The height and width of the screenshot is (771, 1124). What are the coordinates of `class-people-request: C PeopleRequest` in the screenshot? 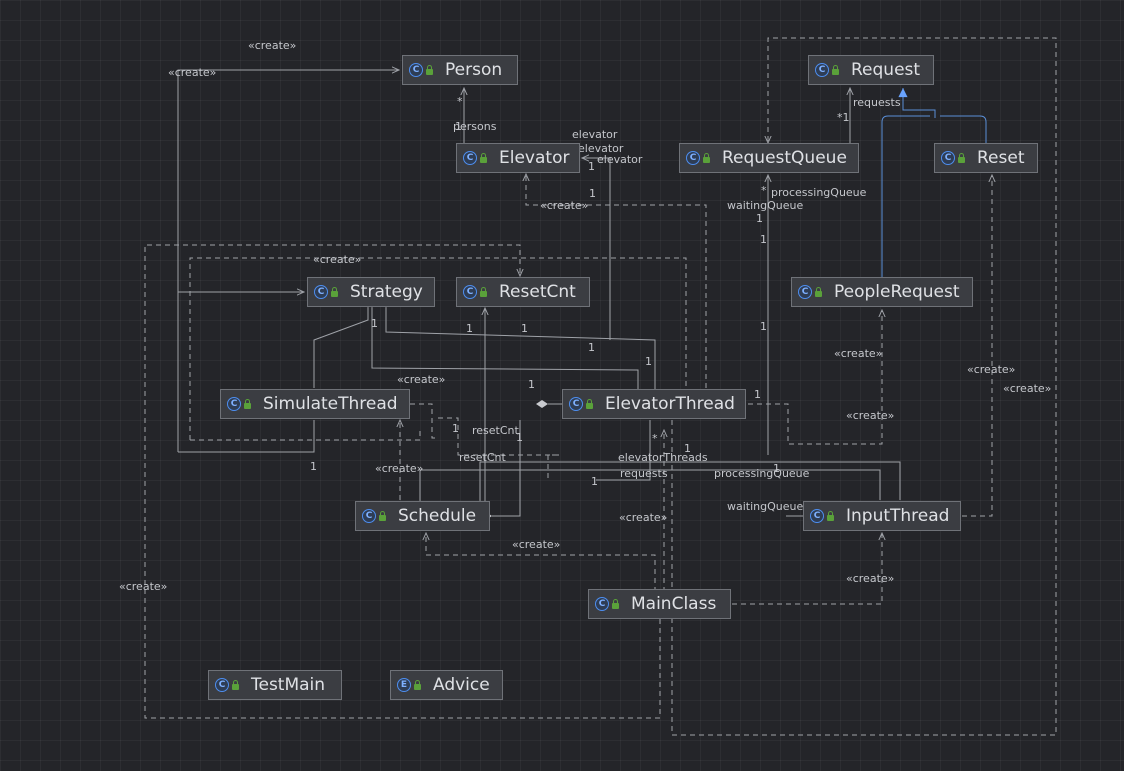 It's located at (882, 292).